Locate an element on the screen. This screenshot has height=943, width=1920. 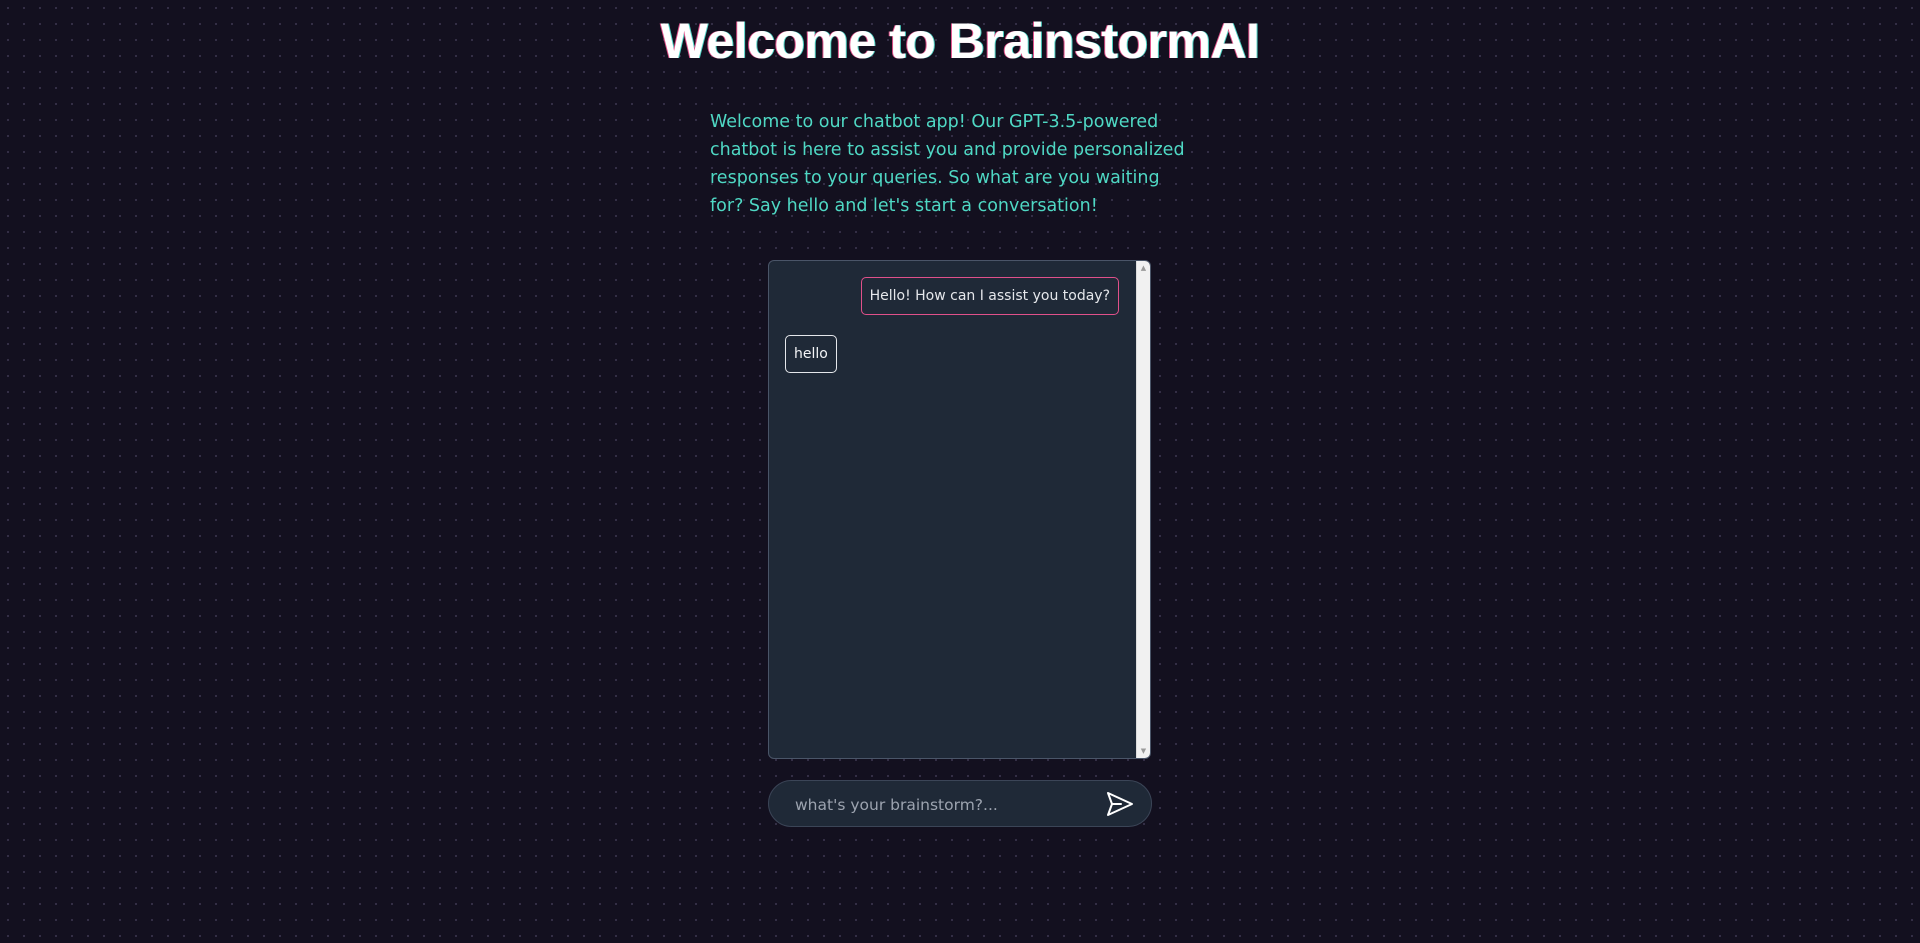
send-icon is located at coordinates (1120, 804).